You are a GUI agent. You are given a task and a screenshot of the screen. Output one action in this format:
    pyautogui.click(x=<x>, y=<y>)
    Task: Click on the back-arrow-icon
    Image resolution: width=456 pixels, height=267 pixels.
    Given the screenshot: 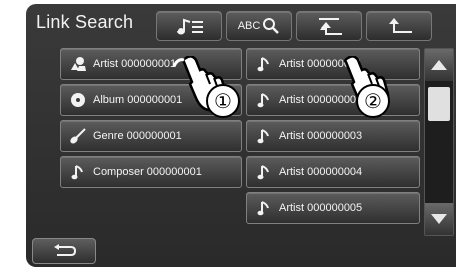 What is the action you would take?
    pyautogui.click(x=65, y=250)
    